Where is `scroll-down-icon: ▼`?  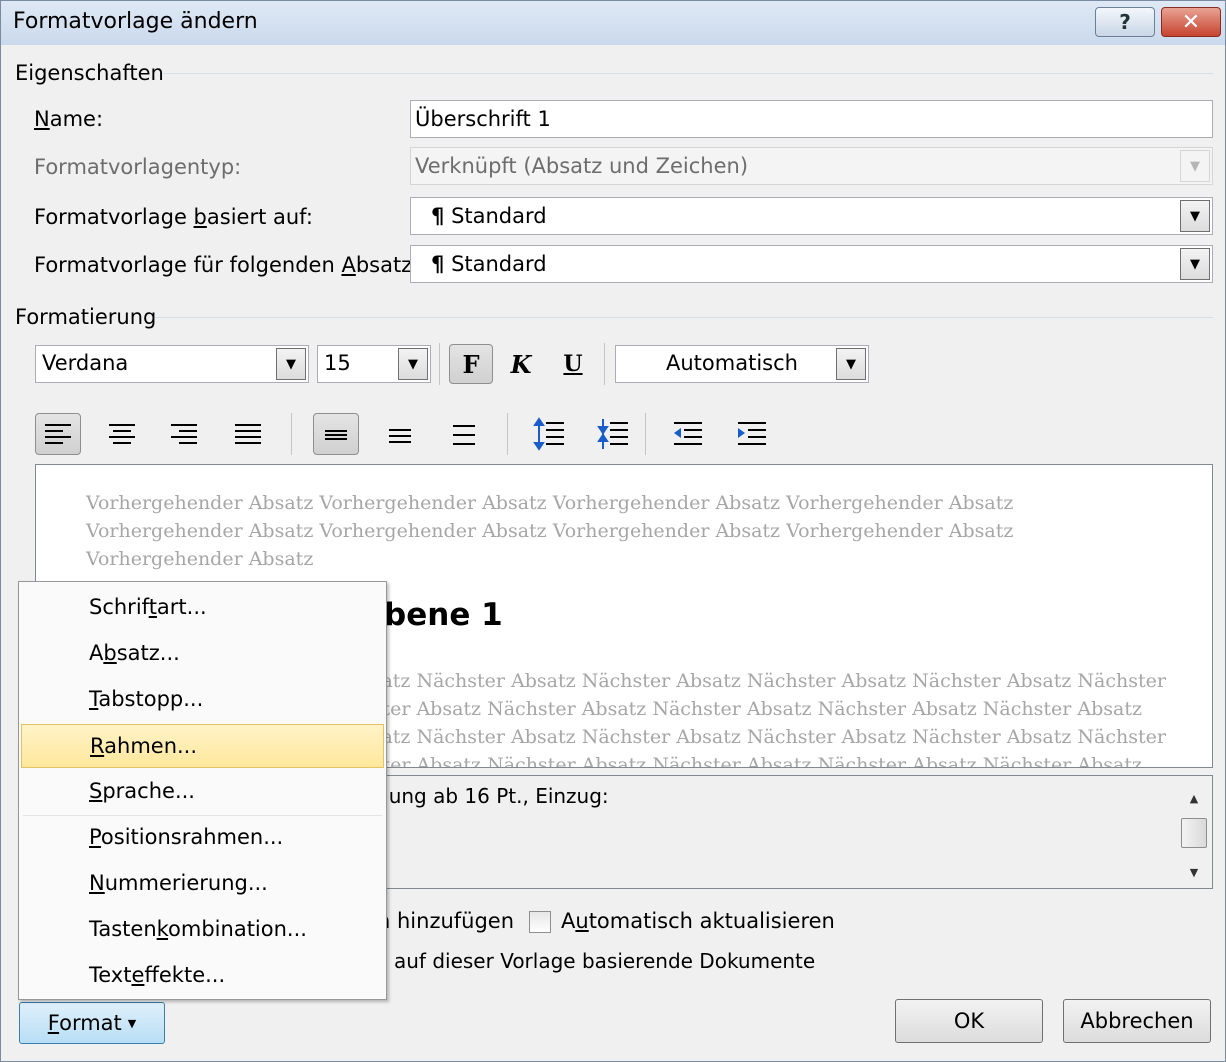
scroll-down-icon: ▼ is located at coordinates (1194, 872).